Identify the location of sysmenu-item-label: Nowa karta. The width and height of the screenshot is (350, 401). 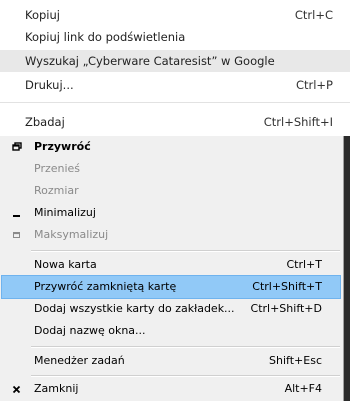
(65, 264).